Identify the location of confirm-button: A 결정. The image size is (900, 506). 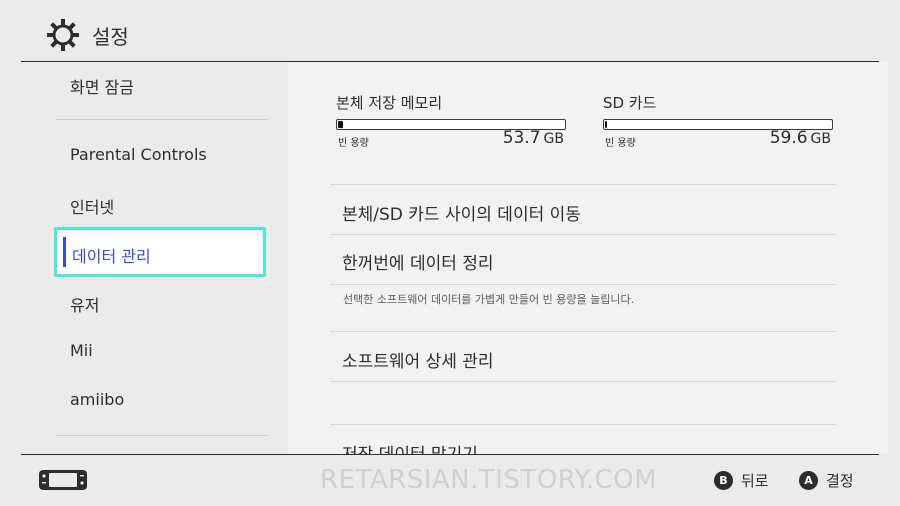
(826, 480).